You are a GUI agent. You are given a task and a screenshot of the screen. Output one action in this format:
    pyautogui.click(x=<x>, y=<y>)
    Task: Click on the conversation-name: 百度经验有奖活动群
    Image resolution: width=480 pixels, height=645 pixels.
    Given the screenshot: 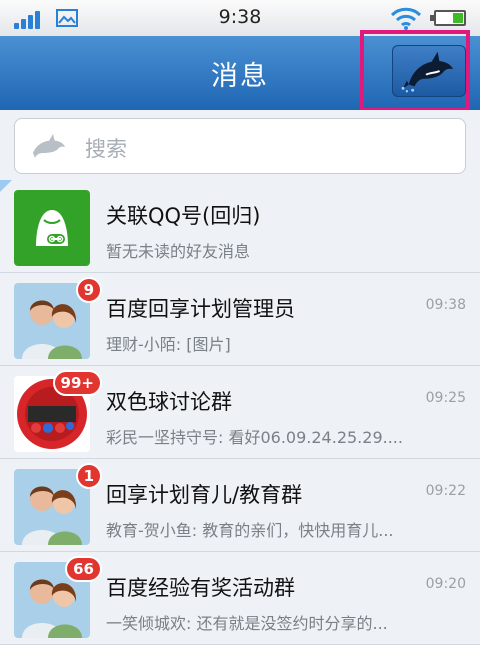 What is the action you would take?
    pyautogui.click(x=200, y=588)
    